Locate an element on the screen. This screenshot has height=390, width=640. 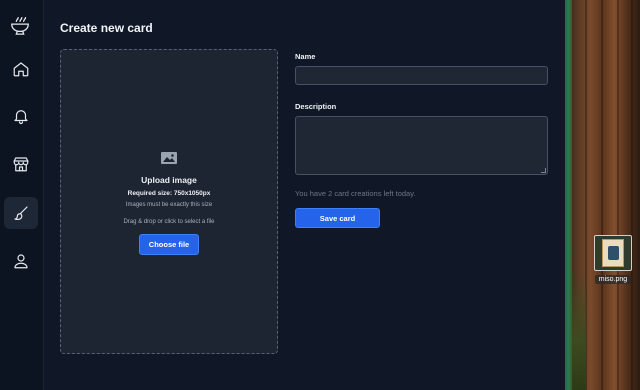
sidebar-item-home is located at coordinates (21, 69).